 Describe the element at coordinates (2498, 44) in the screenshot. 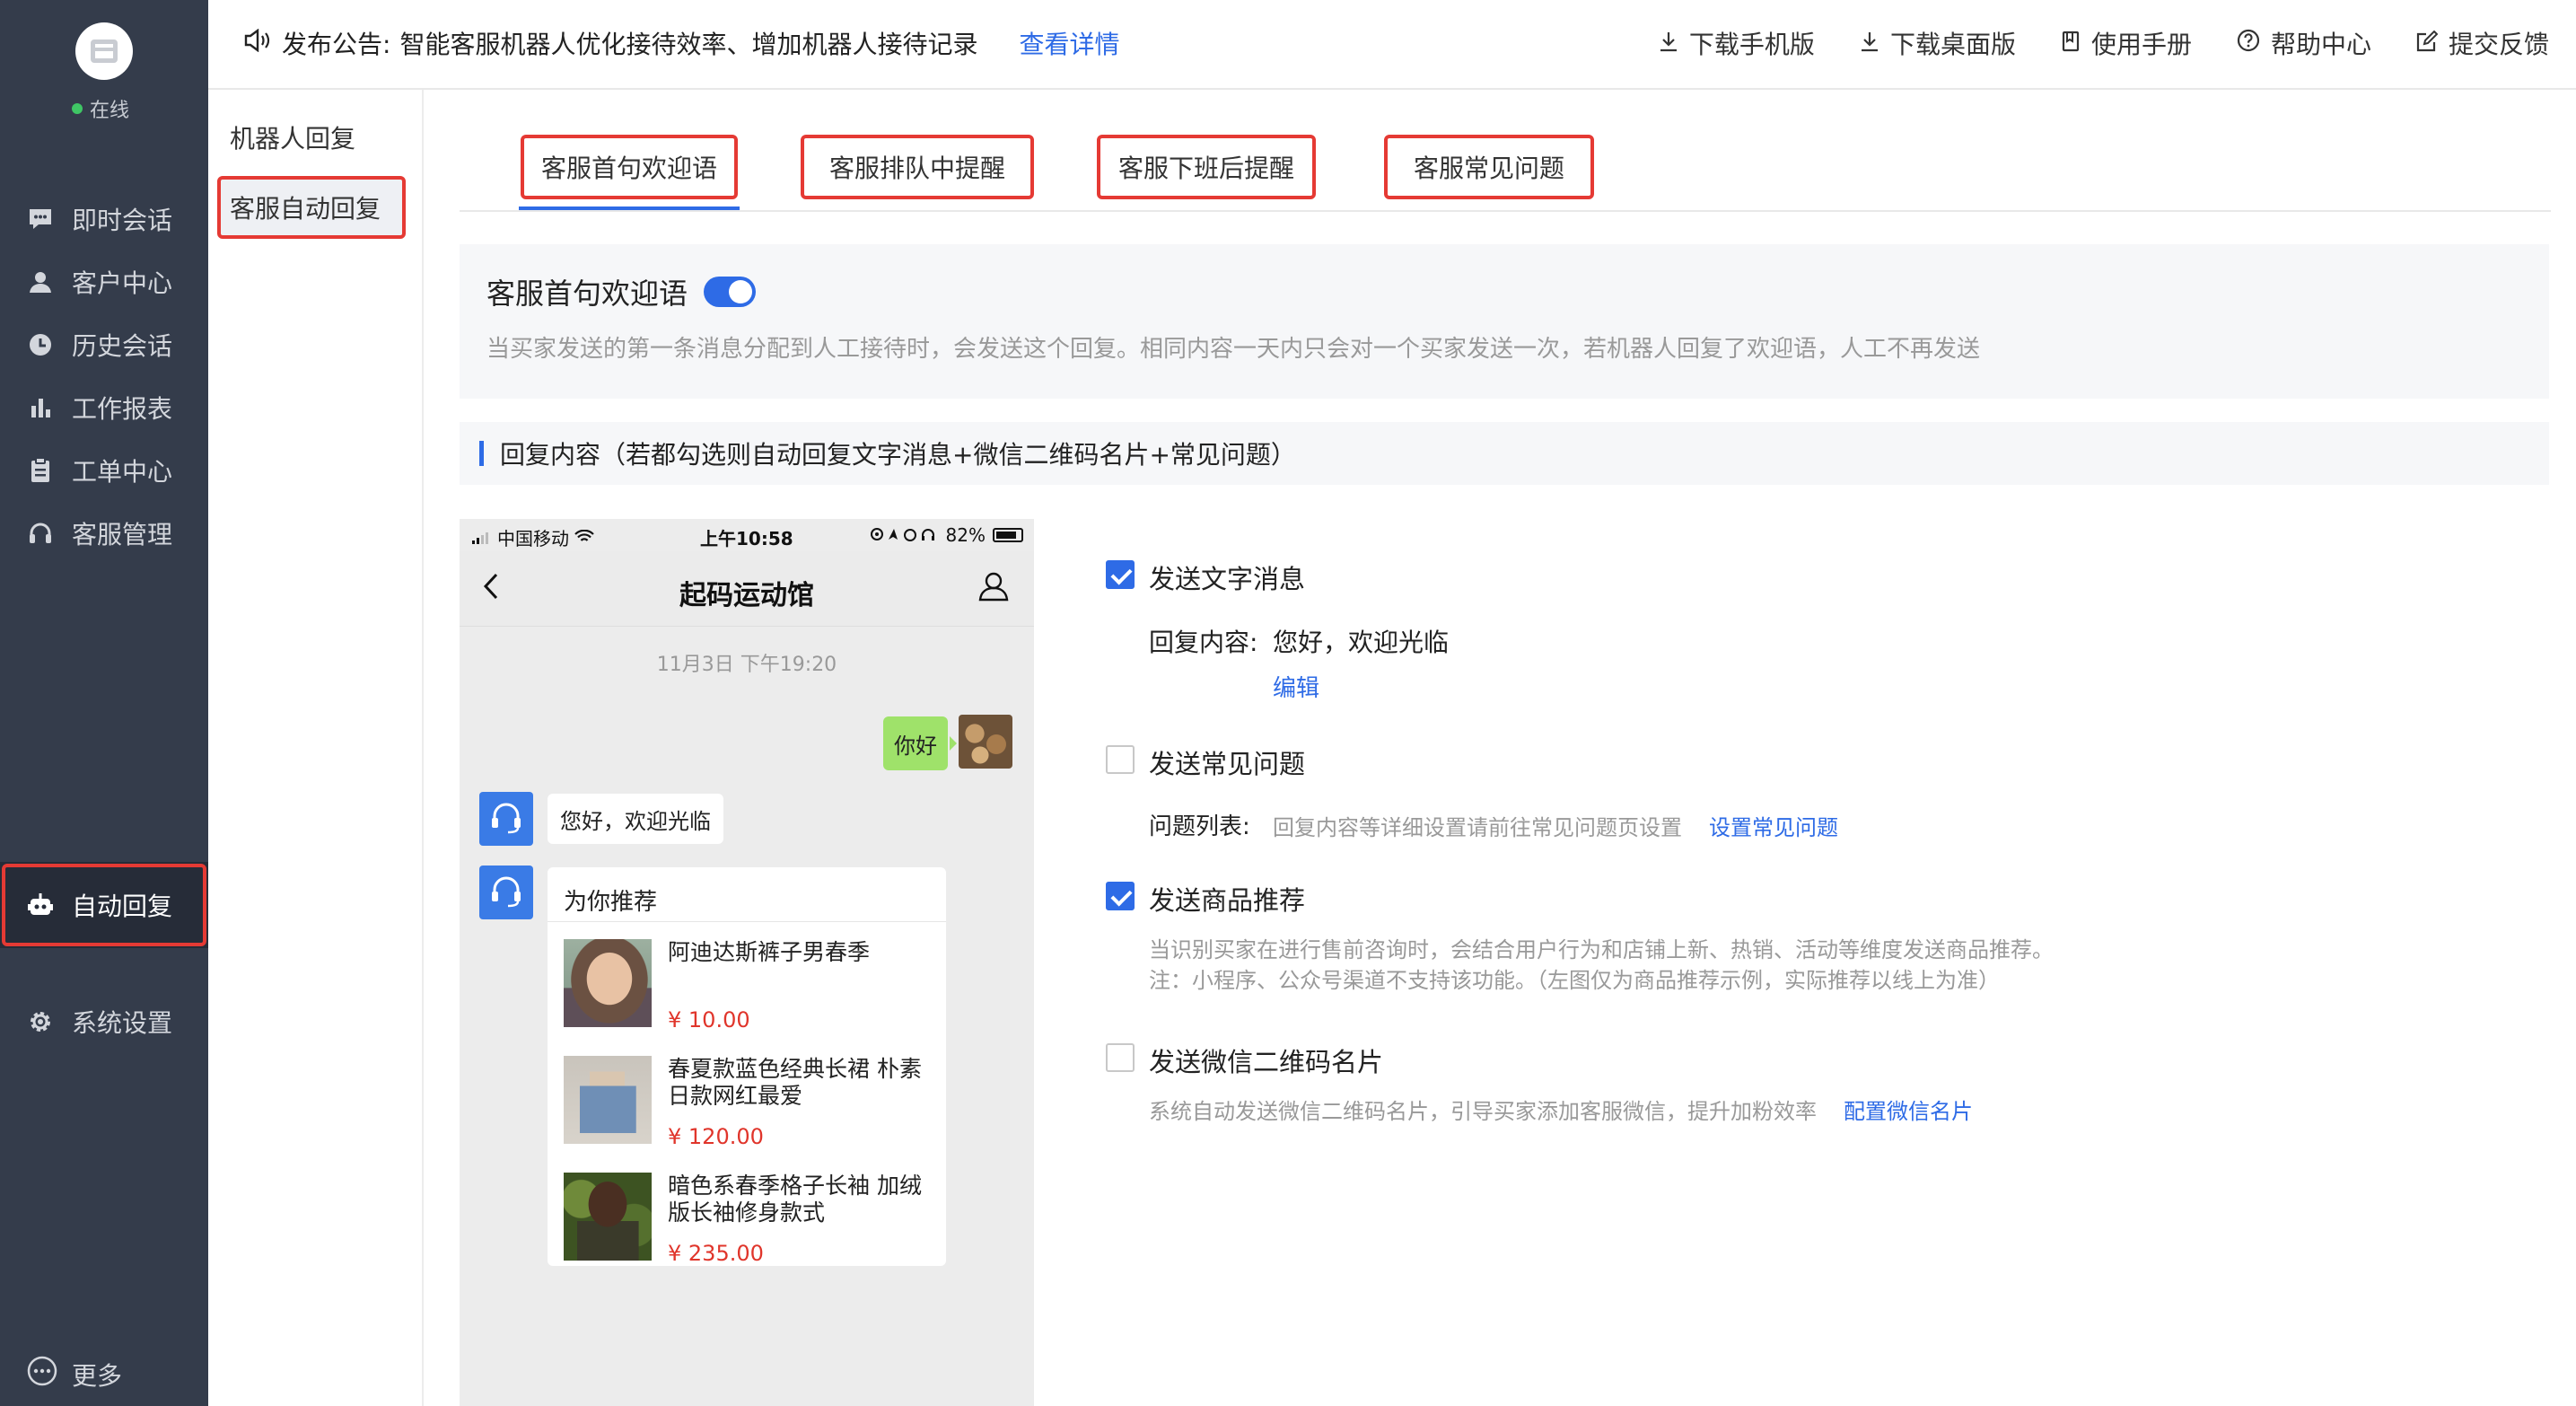

I see `top-link-label: 提交反馈` at that location.